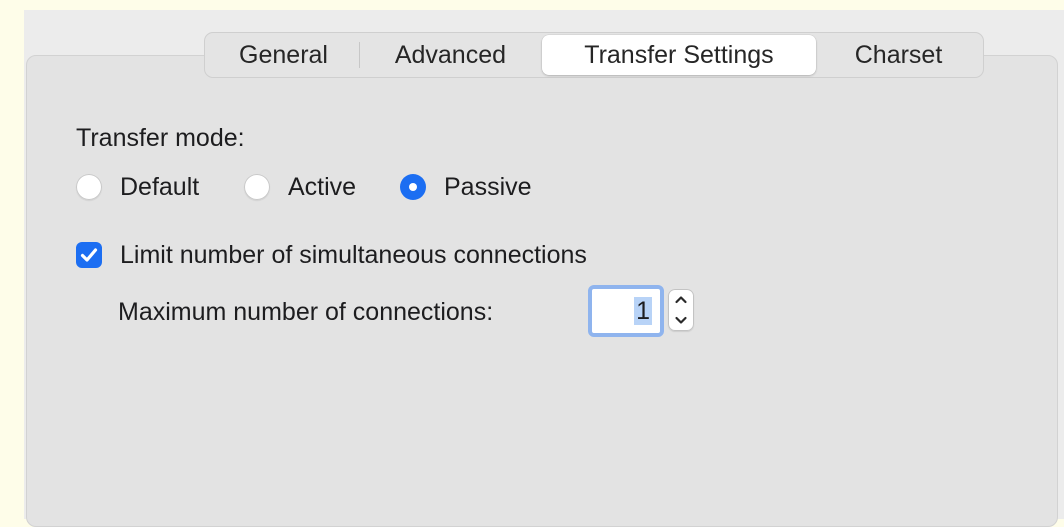  What do you see at coordinates (283, 55) in the screenshot?
I see `tab-general: General` at bounding box center [283, 55].